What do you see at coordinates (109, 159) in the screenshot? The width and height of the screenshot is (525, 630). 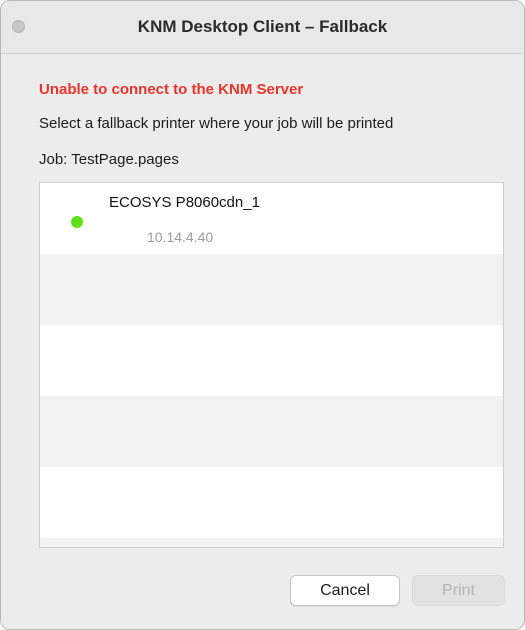 I see `job-name-label: Job: TestPage.pages` at bounding box center [109, 159].